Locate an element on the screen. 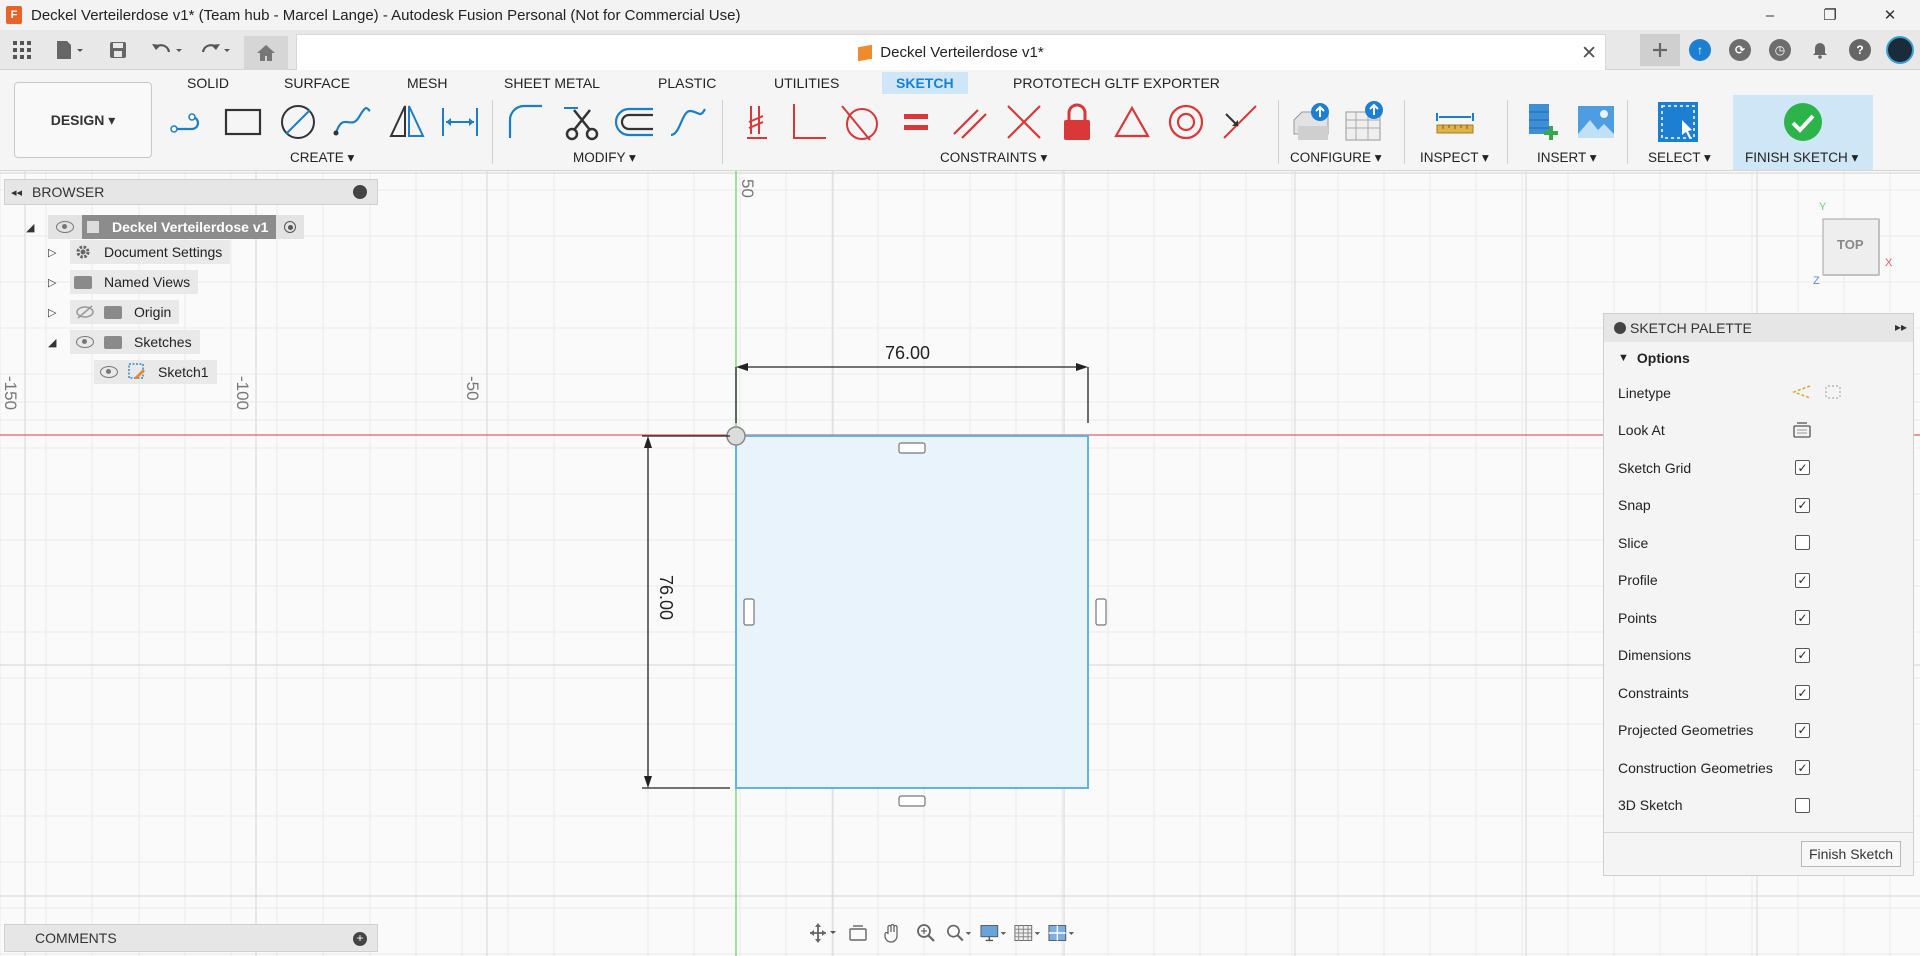  close-tab-button: ✕ is located at coordinates (1589, 53).